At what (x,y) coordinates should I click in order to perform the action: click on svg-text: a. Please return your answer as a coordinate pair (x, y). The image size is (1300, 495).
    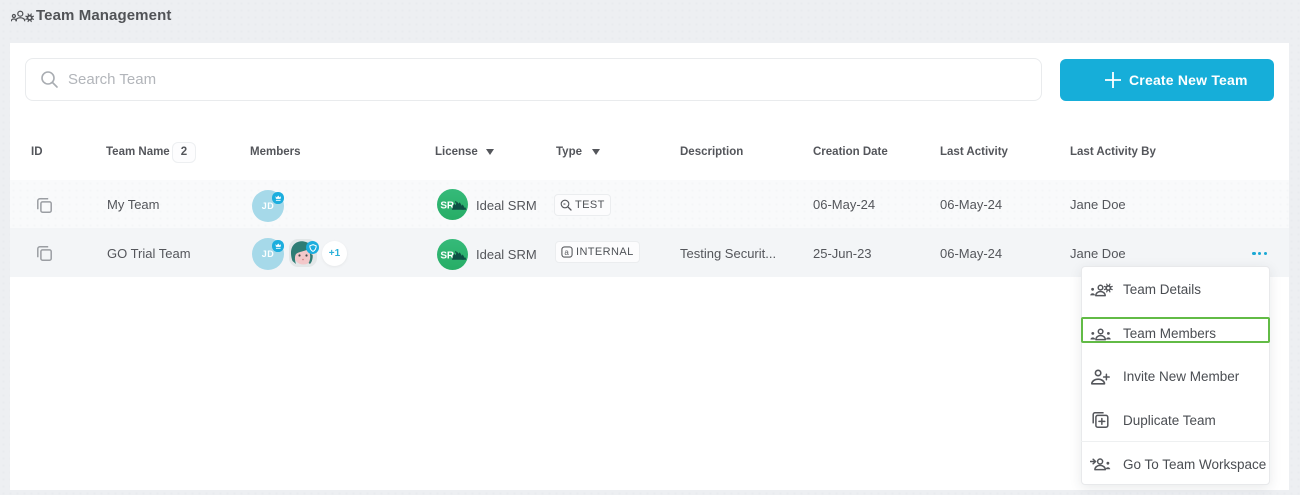
    Looking at the image, I should click on (566, 252).